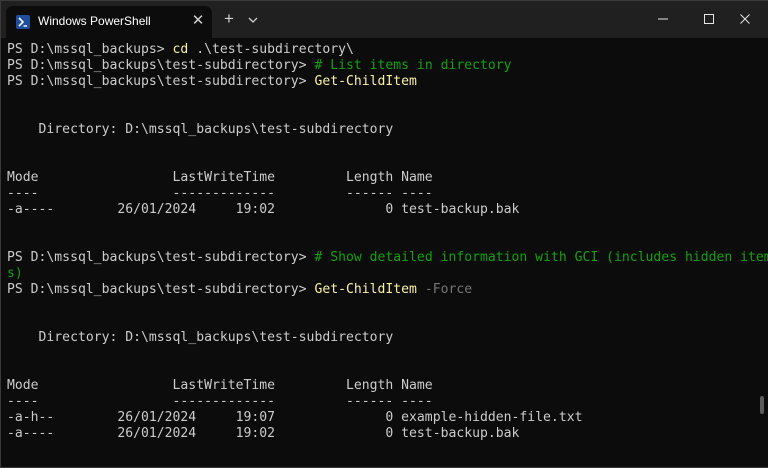 This screenshot has height=468, width=768. I want to click on scrollbar-thumb, so click(762, 405).